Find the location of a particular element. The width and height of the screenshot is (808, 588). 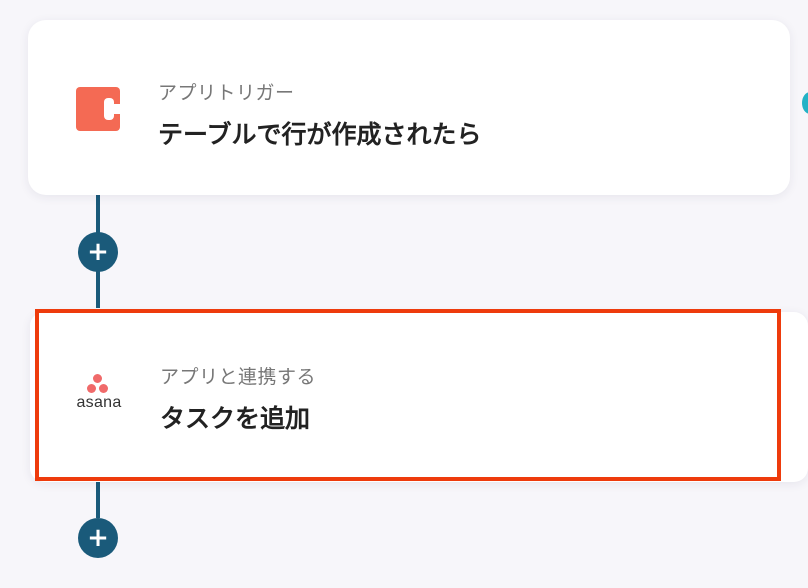

action-step-subtitle: アプリと連携する is located at coordinates (238, 377).